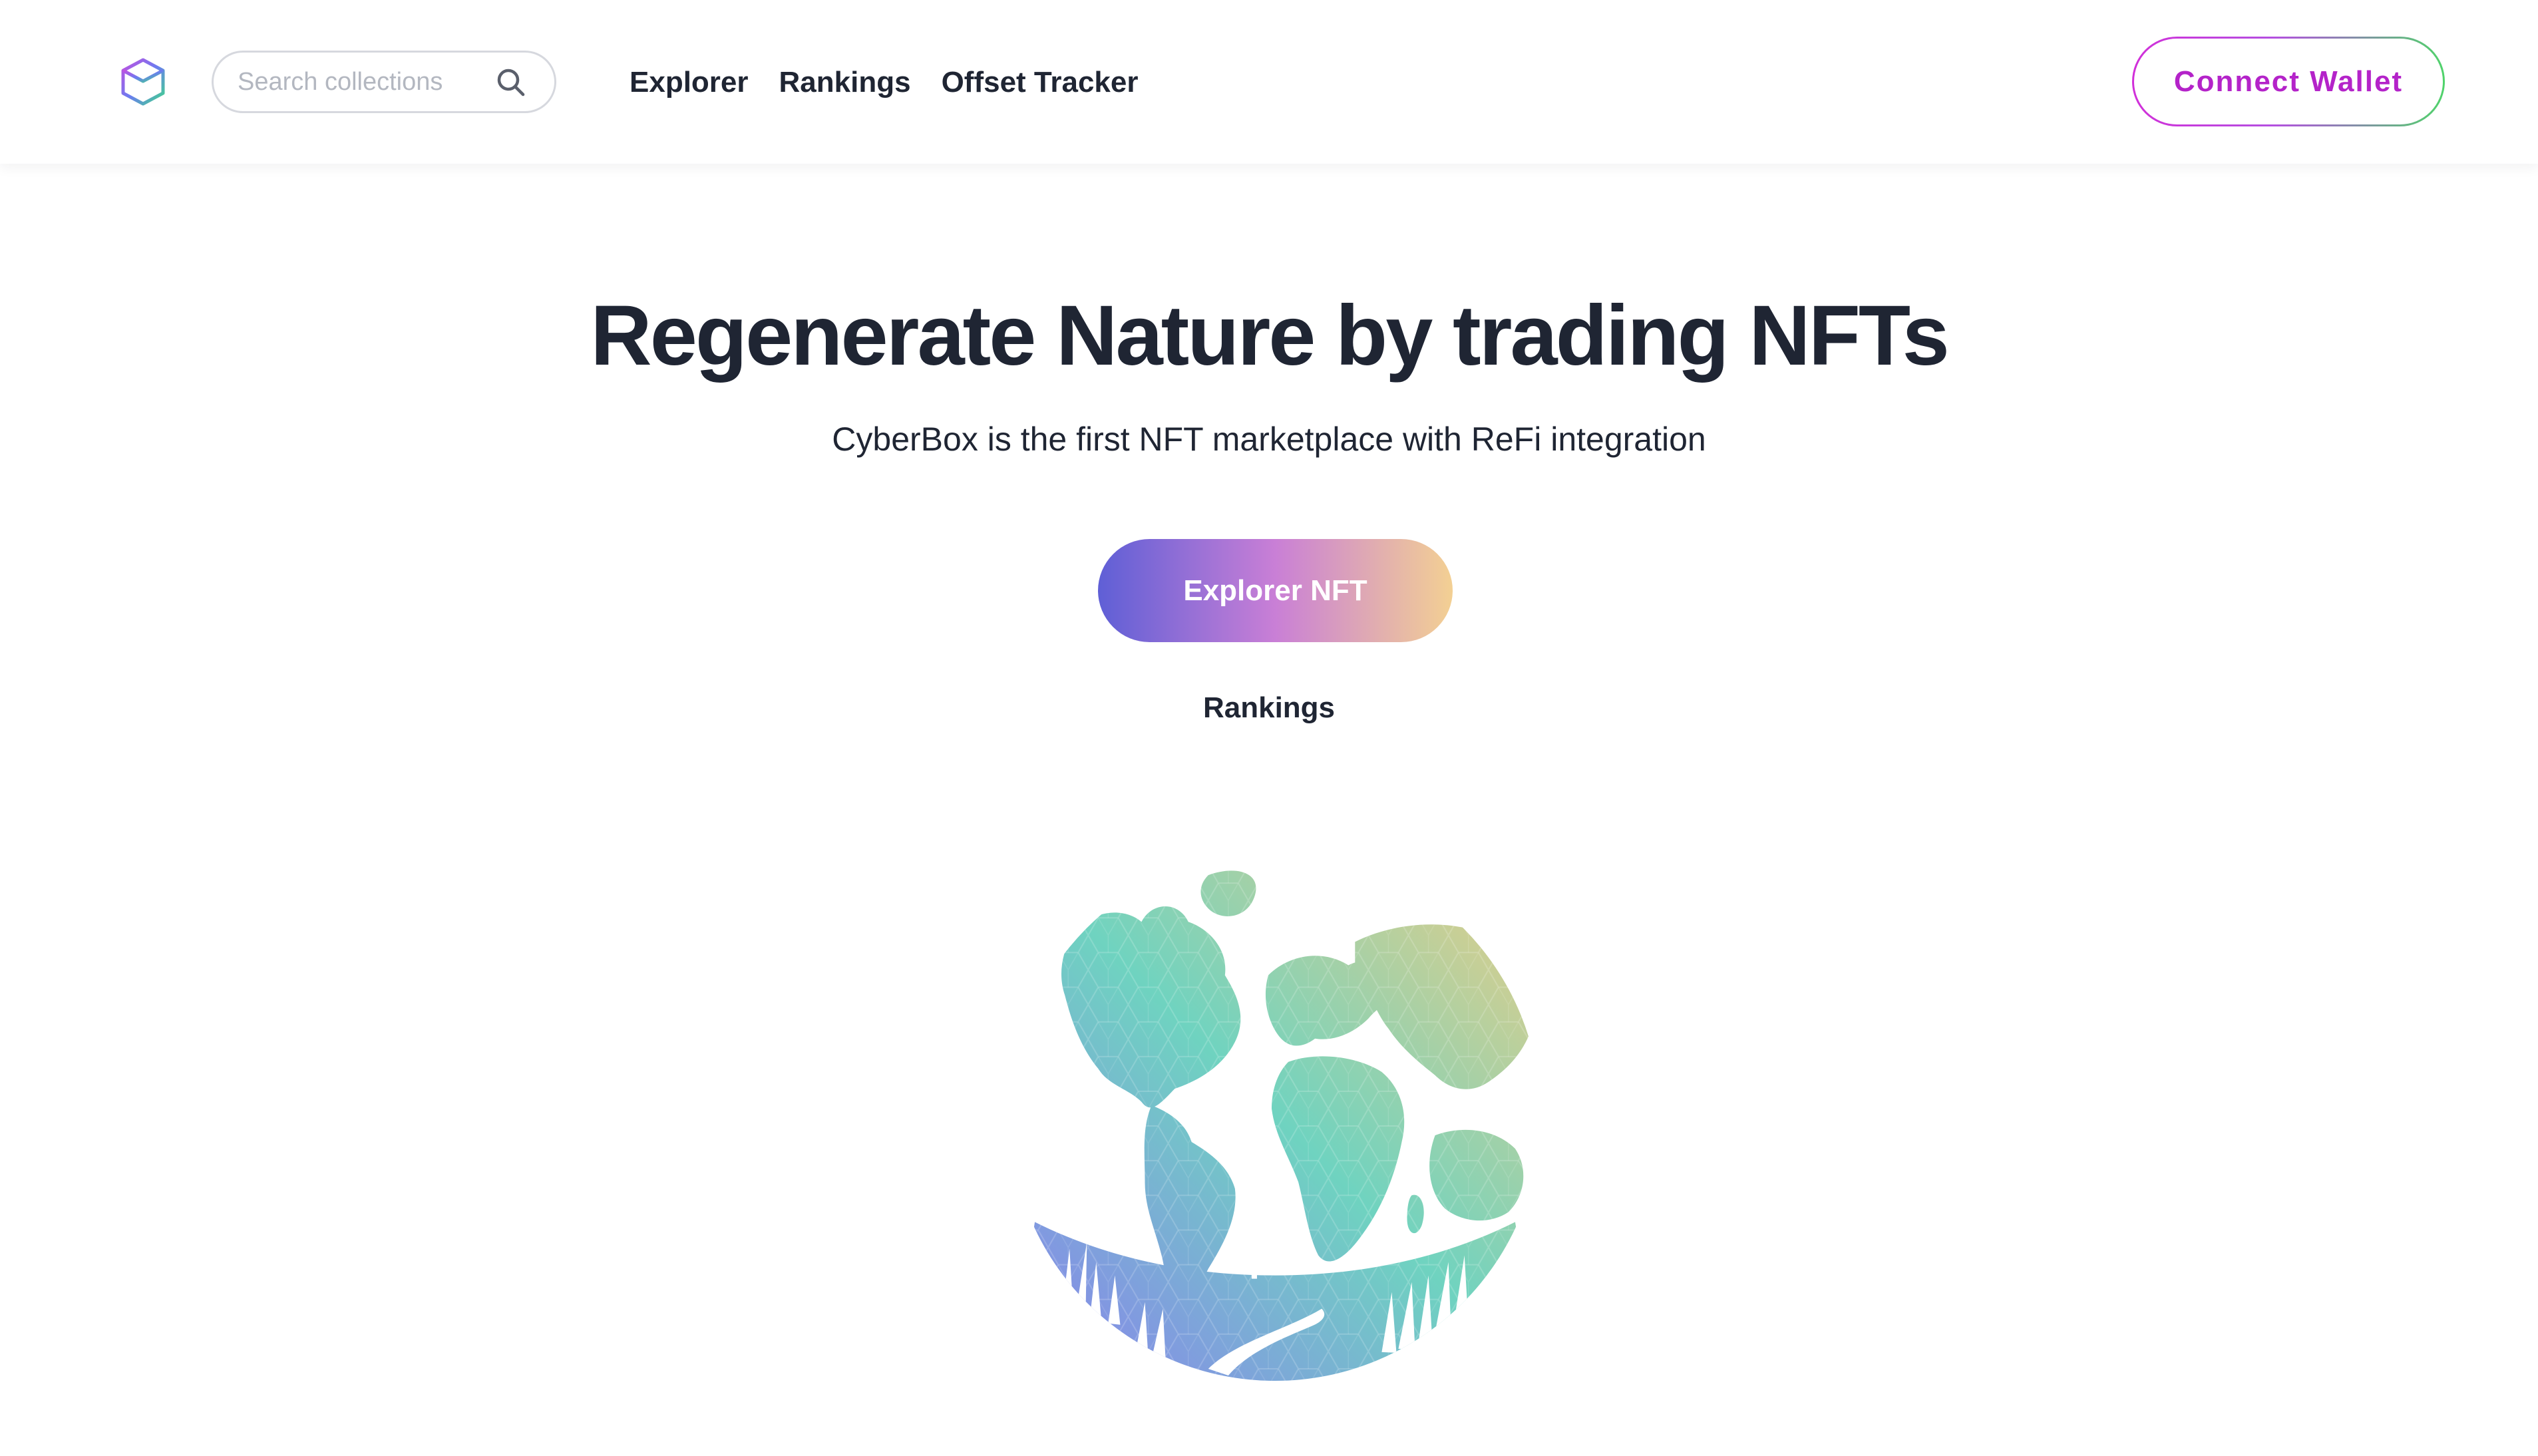 Image resolution: width=2538 pixels, height=1456 pixels. What do you see at coordinates (511, 82) in the screenshot?
I see `search-icon` at bounding box center [511, 82].